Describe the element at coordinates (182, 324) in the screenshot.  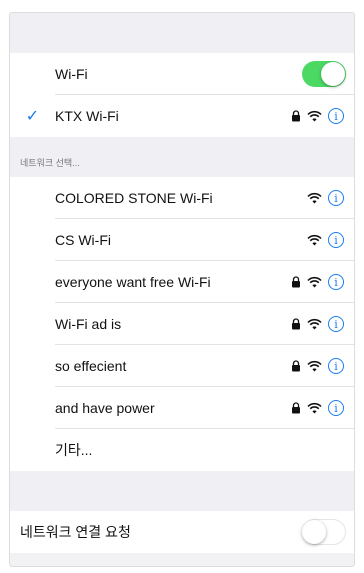
I see `network-row: Wi-Fi ad is i` at that location.